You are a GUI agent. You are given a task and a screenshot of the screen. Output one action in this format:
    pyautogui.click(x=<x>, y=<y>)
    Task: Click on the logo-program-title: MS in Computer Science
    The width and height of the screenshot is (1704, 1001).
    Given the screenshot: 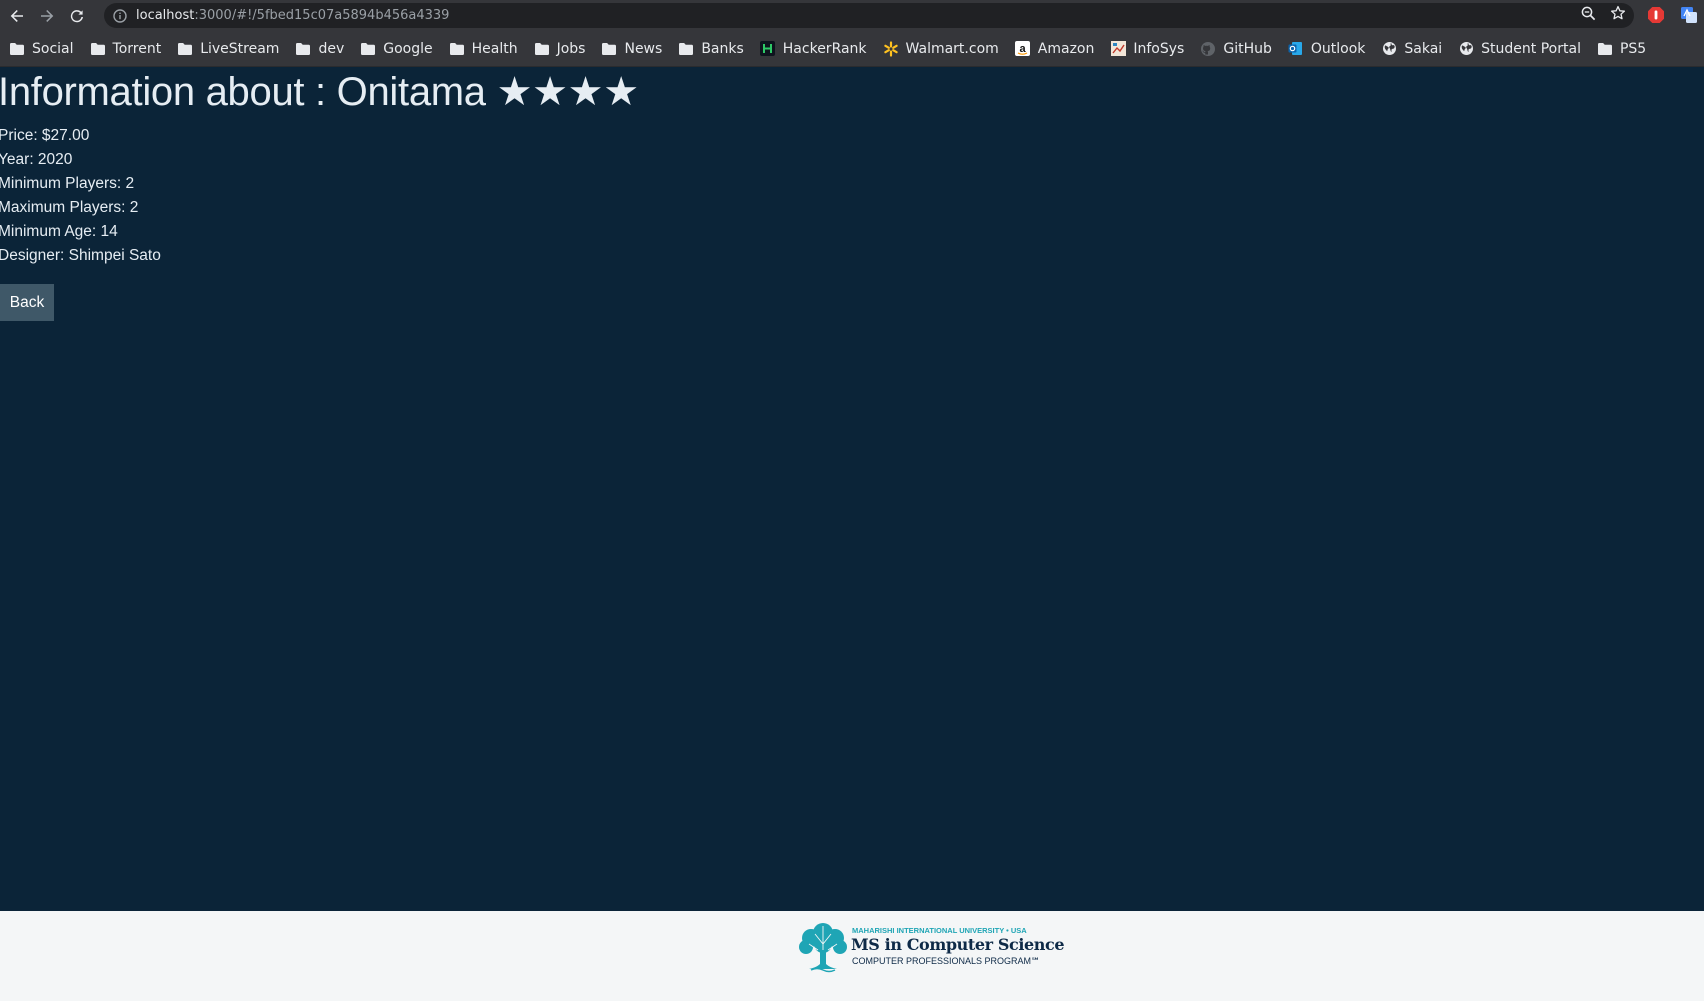 What is the action you would take?
    pyautogui.click(x=958, y=944)
    